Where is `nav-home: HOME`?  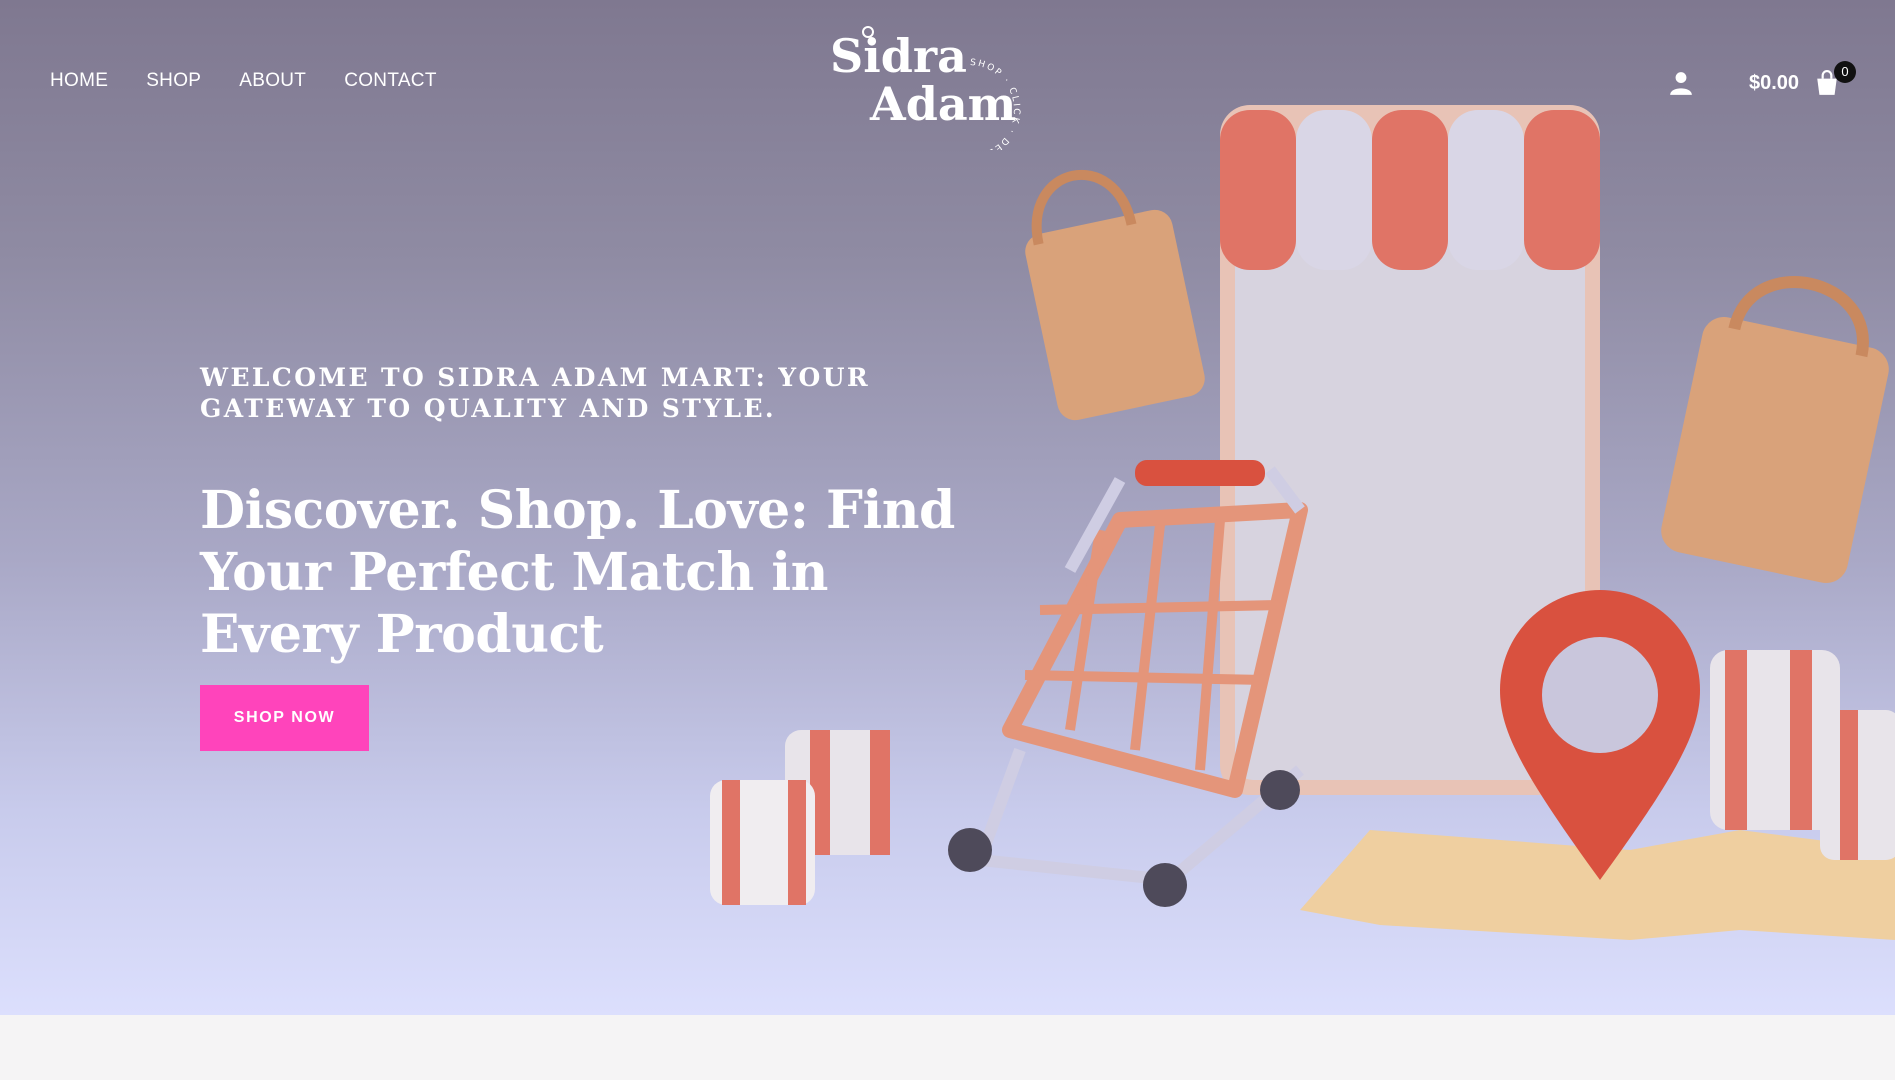 nav-home: HOME is located at coordinates (79, 81).